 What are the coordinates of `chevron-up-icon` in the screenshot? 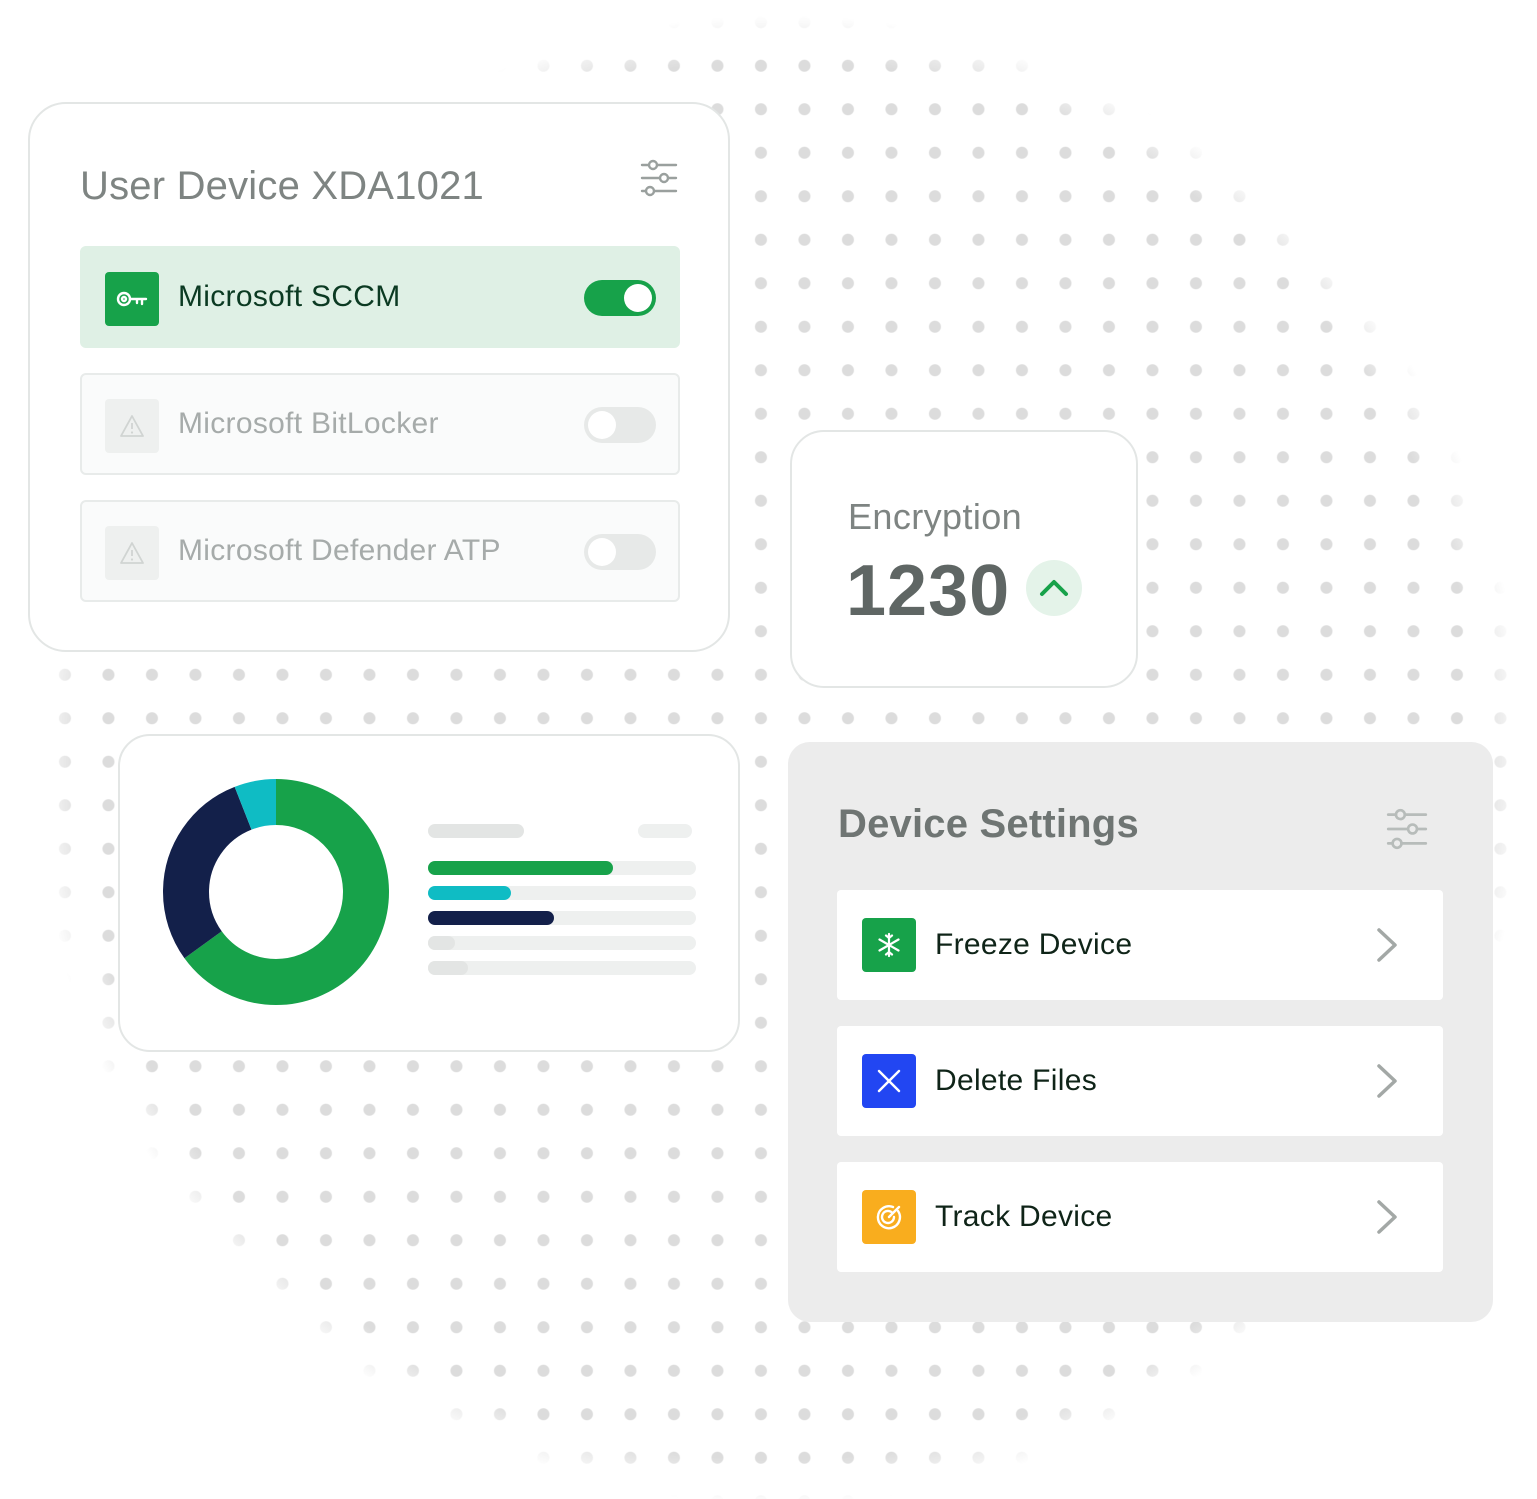 It's located at (1054, 588).